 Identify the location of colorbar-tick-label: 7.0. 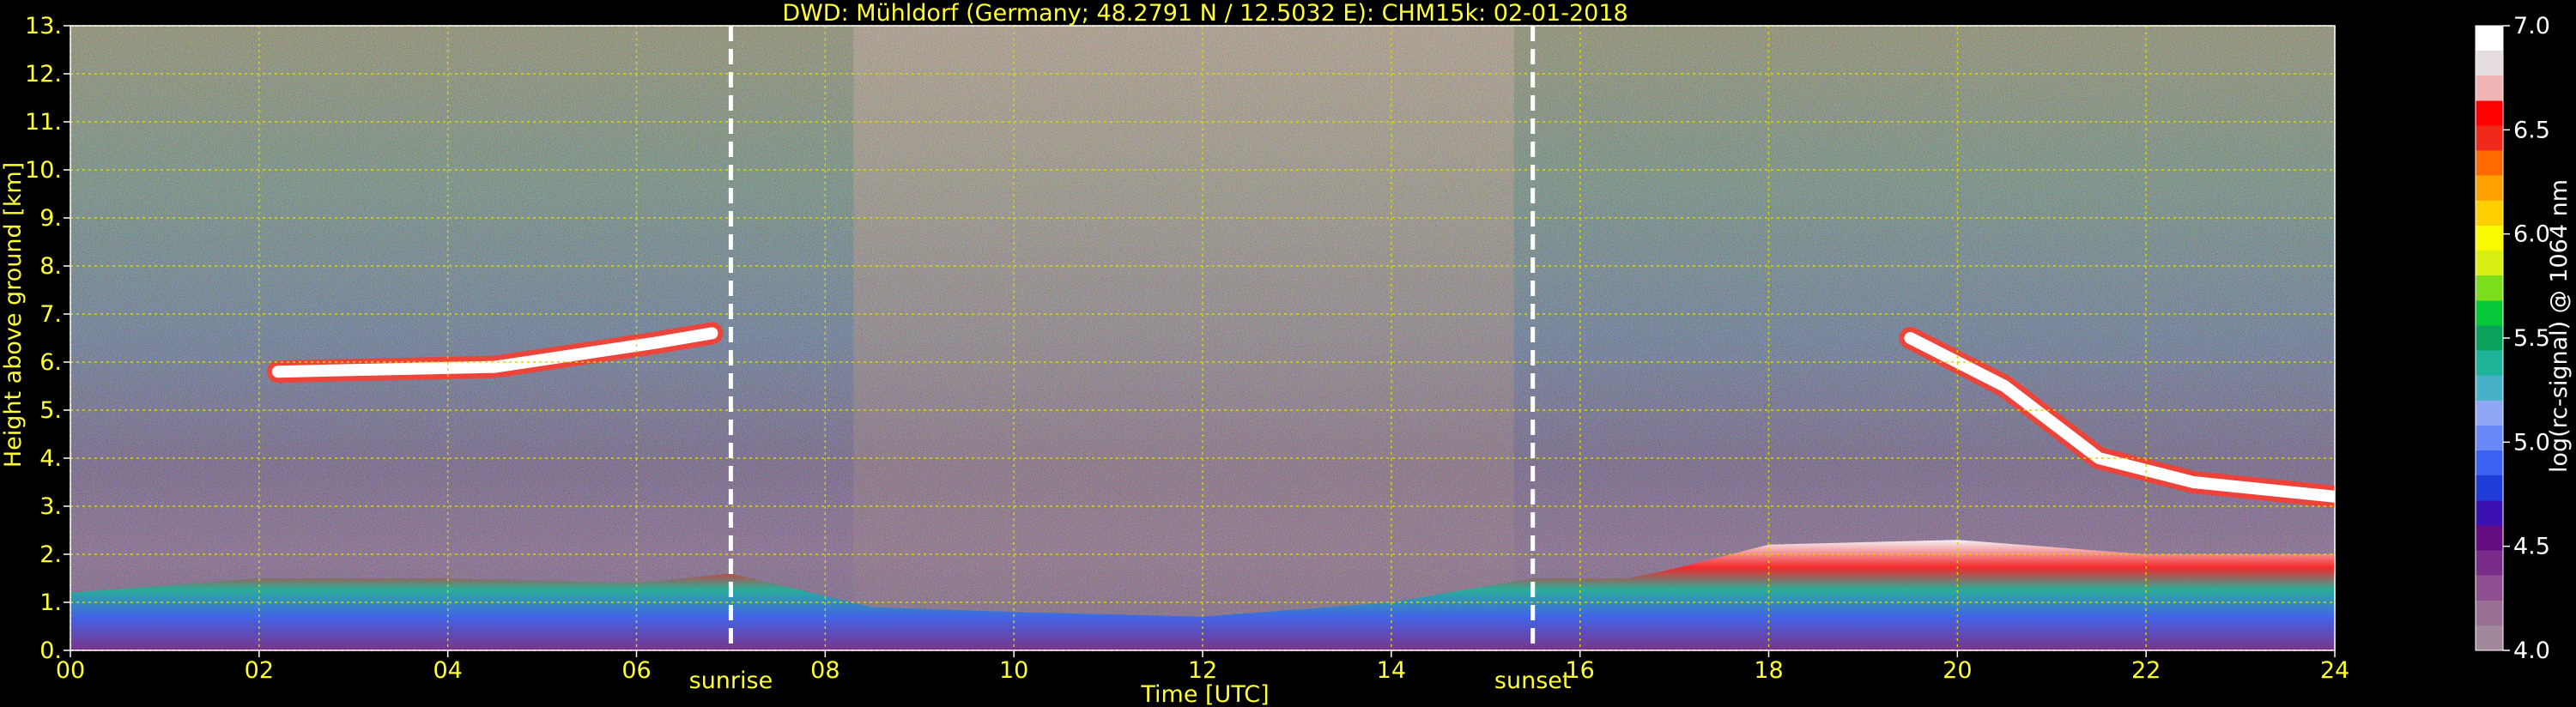
(2531, 26).